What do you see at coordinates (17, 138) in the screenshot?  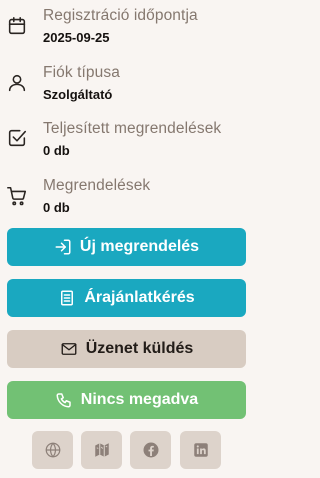 I see `checkbox-icon` at bounding box center [17, 138].